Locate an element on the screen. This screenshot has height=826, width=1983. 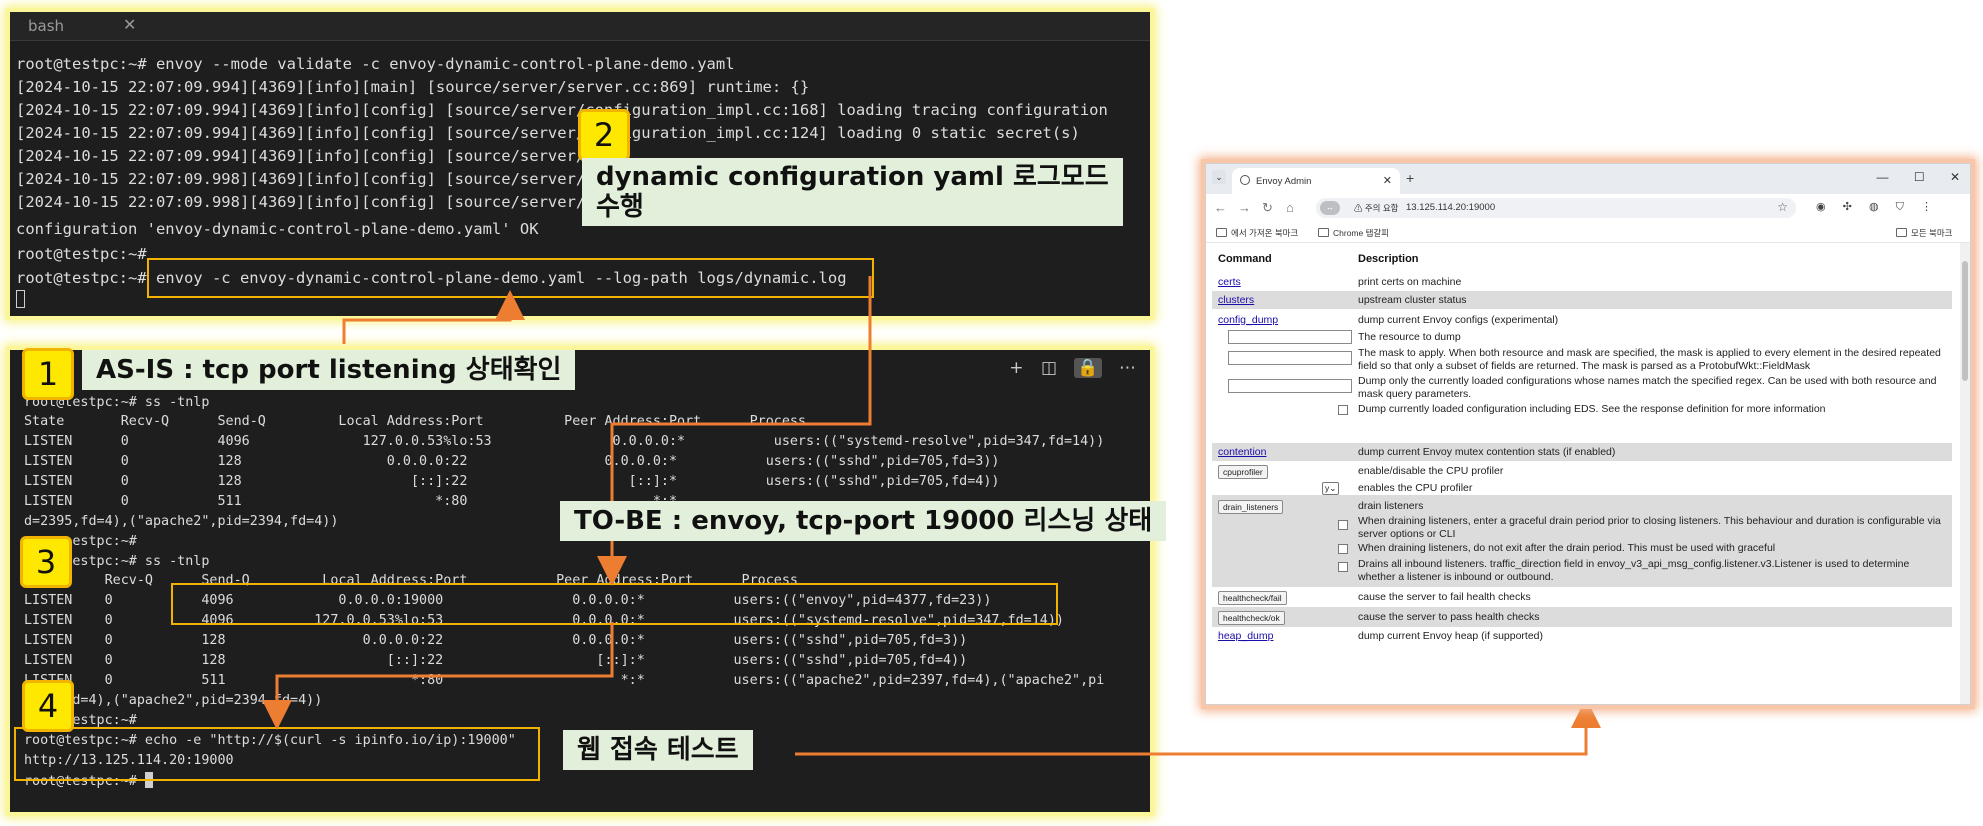
globe-icon is located at coordinates (1245, 180).